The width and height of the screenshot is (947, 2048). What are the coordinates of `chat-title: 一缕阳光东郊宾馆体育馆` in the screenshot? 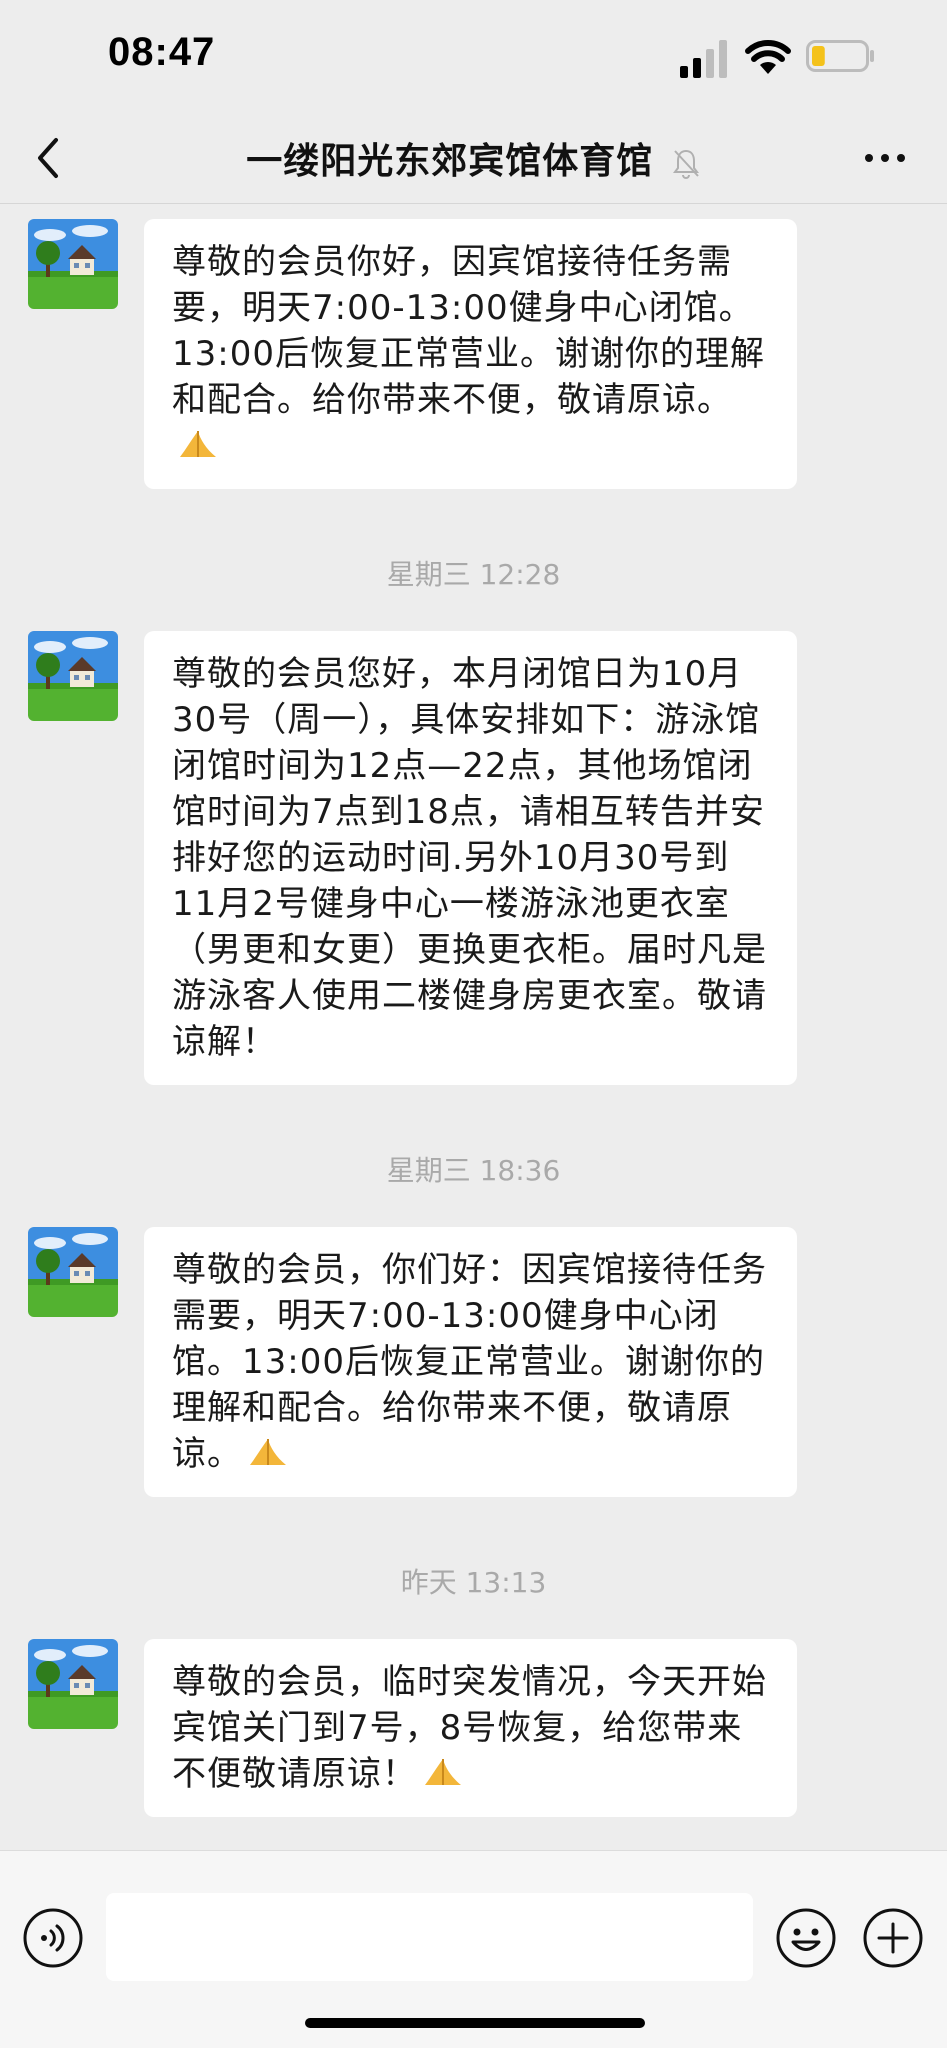 It's located at (450, 161).